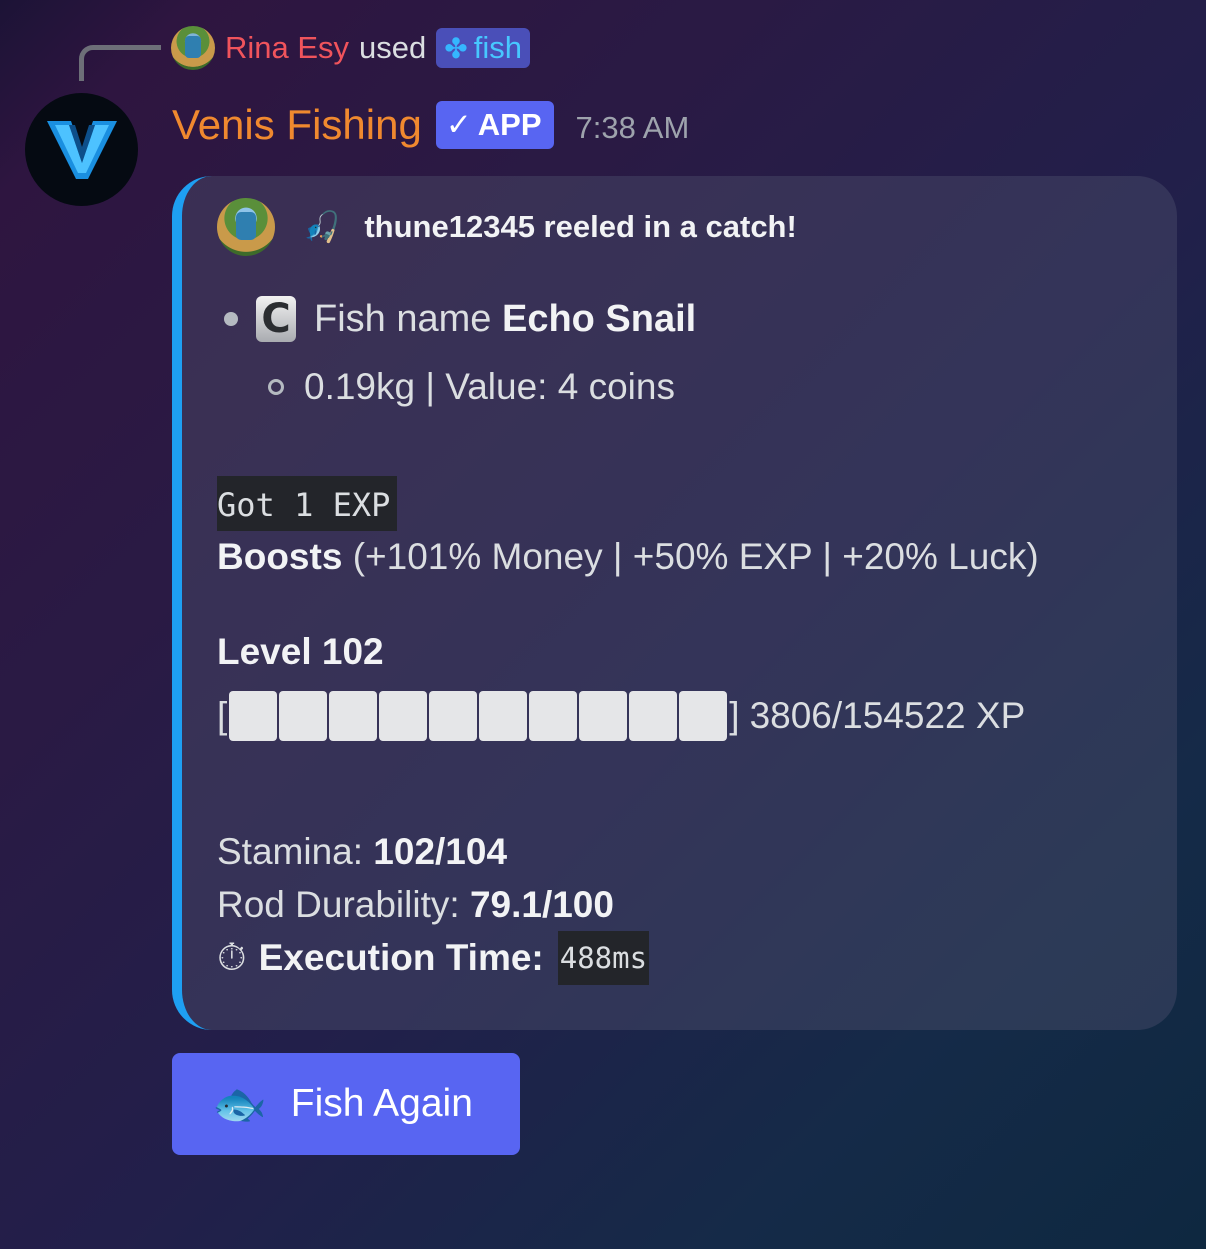 This screenshot has height=1249, width=1206. Describe the element at coordinates (193, 48) in the screenshot. I see `reply-user-avatar` at that location.